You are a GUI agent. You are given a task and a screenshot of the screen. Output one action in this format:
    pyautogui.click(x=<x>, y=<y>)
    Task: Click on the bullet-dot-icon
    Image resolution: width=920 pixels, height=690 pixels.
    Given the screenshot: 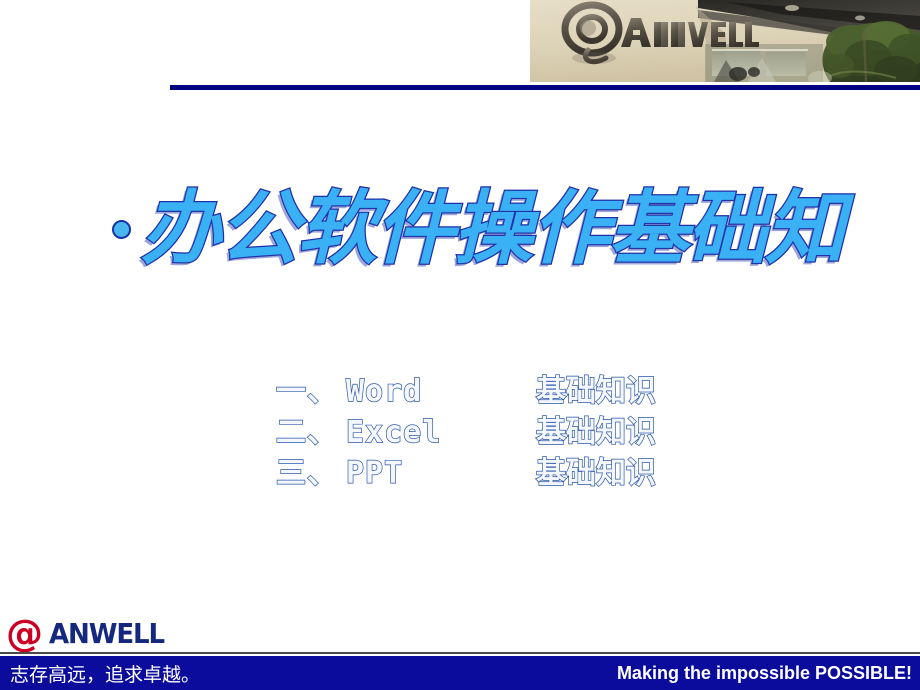 What is the action you would take?
    pyautogui.click(x=121, y=229)
    